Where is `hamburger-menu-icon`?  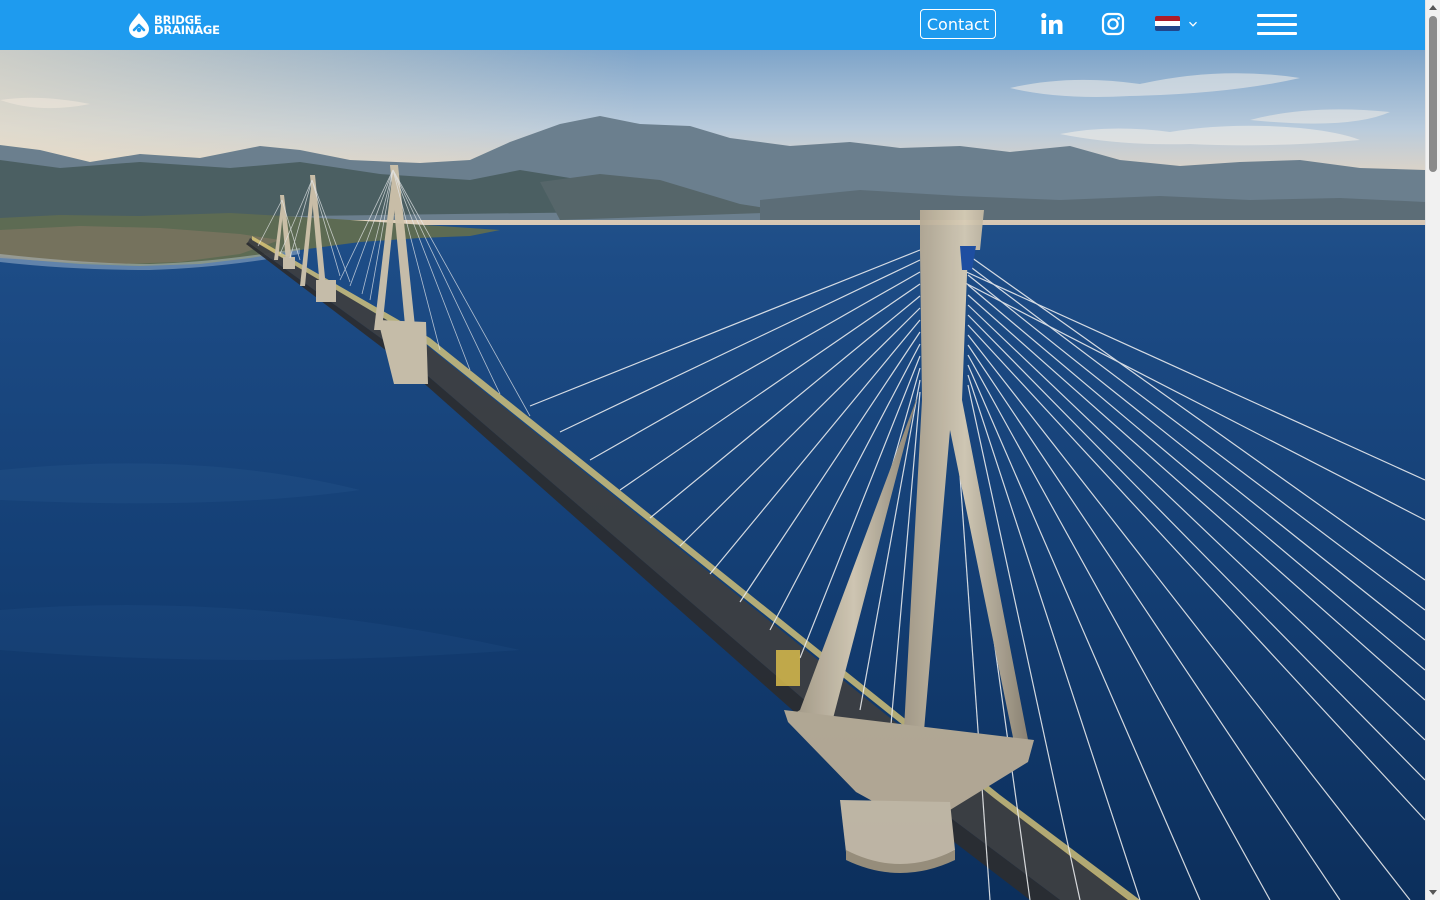 hamburger-menu-icon is located at coordinates (1277, 25).